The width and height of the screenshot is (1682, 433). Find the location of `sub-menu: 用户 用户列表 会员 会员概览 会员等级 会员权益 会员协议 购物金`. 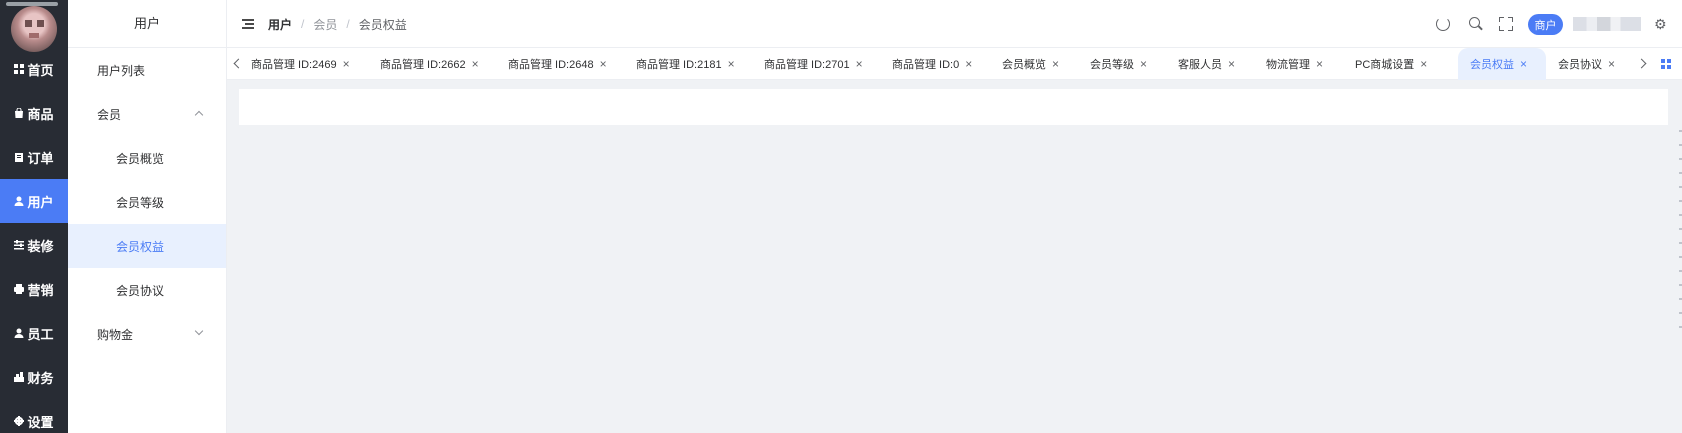

sub-menu: 用户 用户列表 会员 会员概览 会员等级 会员权益 会员协议 购物金 is located at coordinates (147, 216).